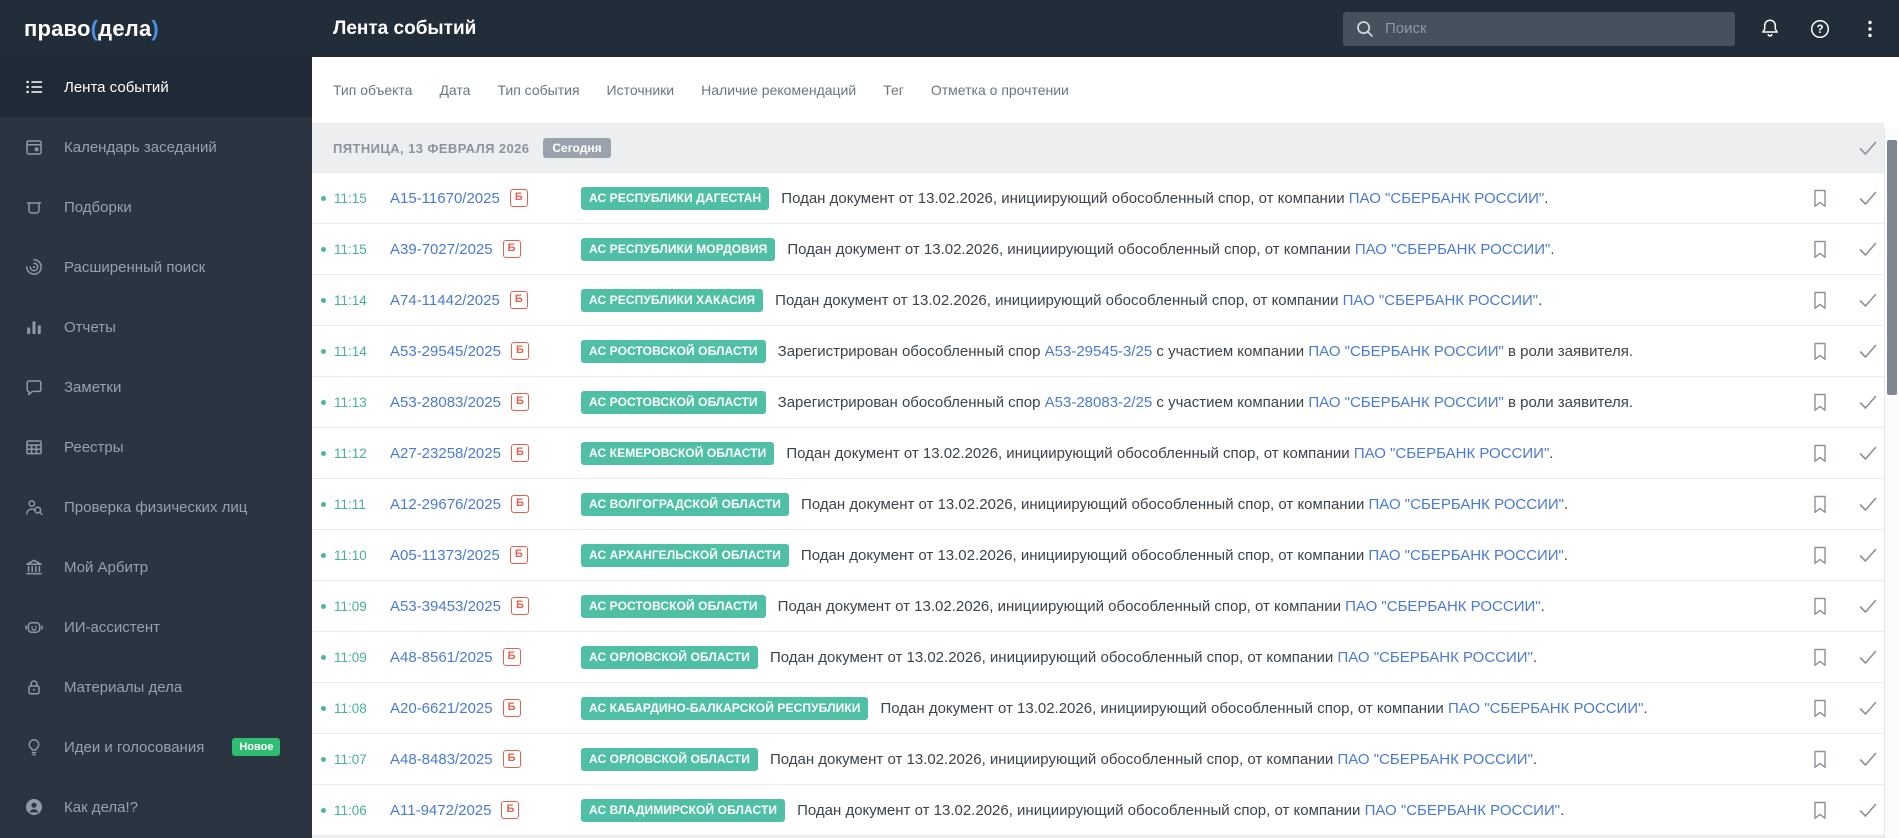 The height and width of the screenshot is (838, 1899). I want to click on case-number-link: А20-6621/2025, so click(441, 708).